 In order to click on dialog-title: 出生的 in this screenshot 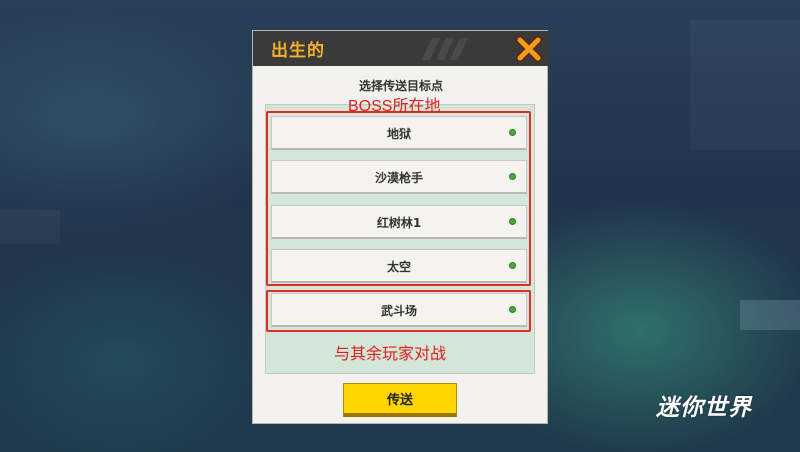, I will do `click(298, 51)`.